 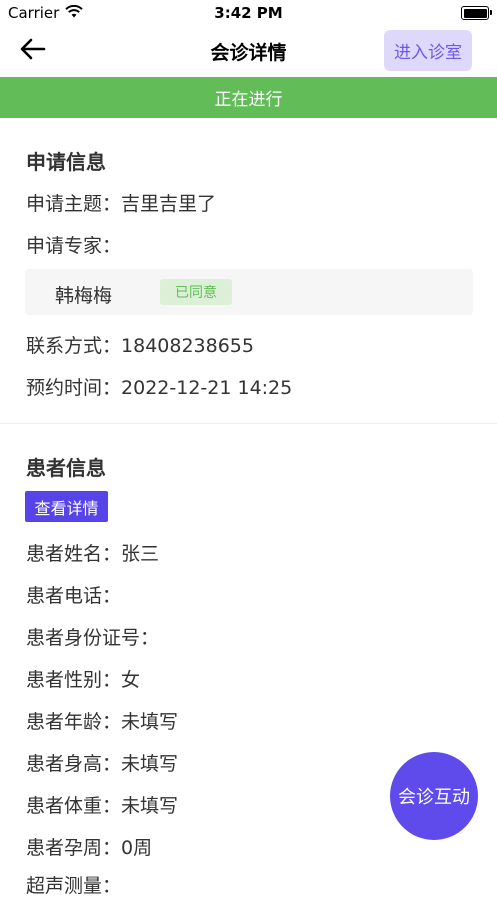 I want to click on patient-phone-row: 患者电话：, so click(x=73, y=594).